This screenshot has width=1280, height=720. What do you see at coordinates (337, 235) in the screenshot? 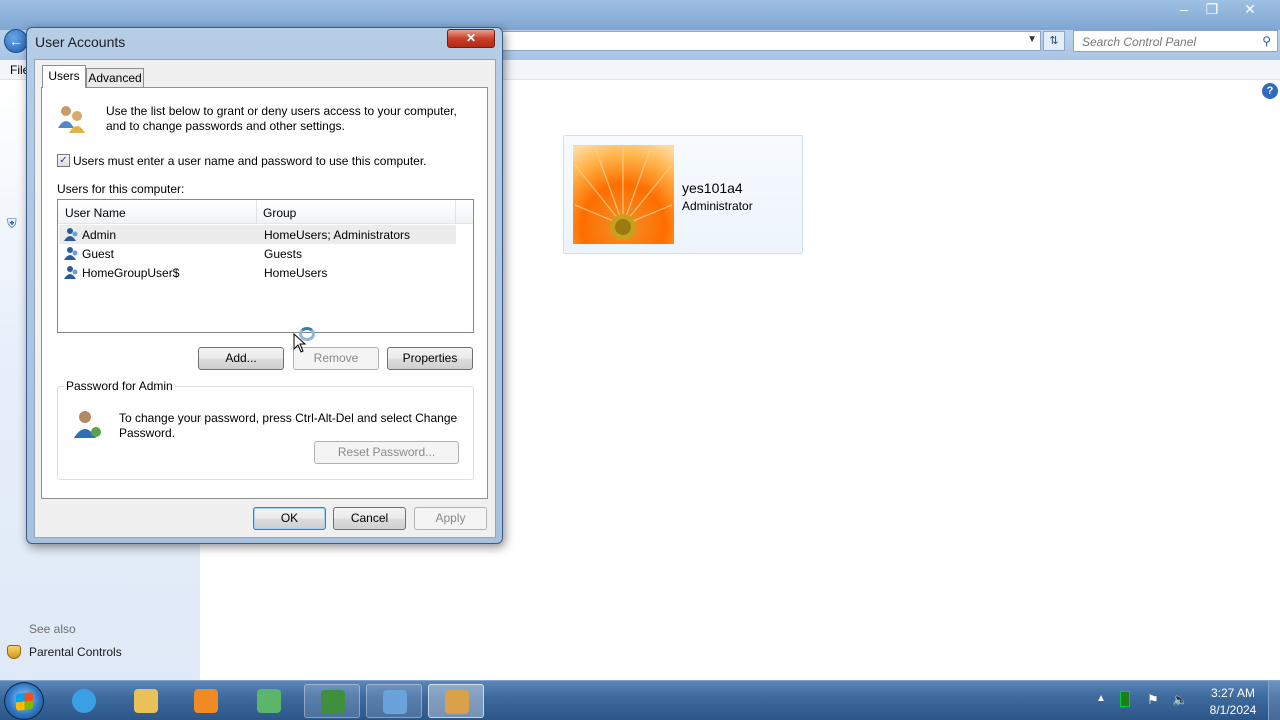
I see `group-cell: HomeUsers; Administrators` at bounding box center [337, 235].